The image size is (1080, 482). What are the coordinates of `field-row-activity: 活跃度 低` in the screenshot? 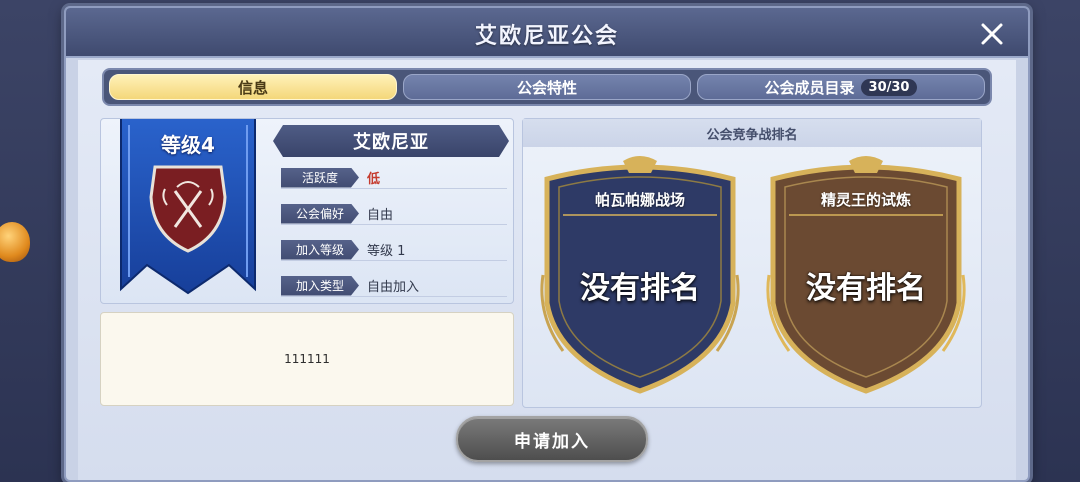 It's located at (394, 178).